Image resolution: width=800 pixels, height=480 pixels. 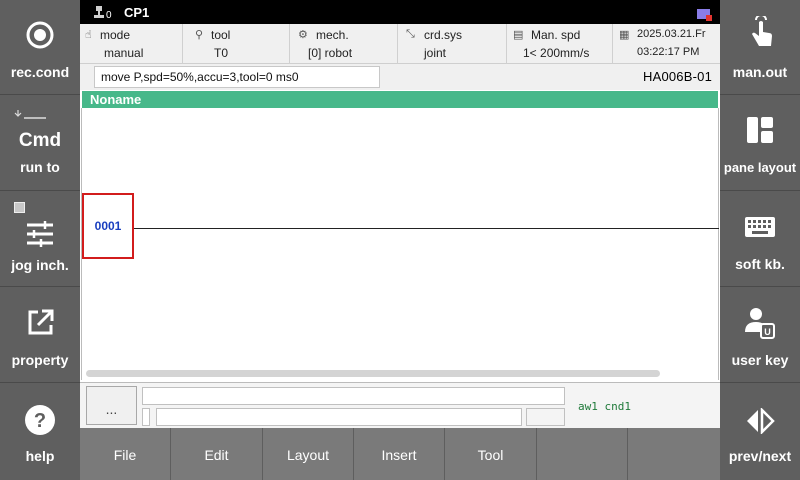 I want to click on mode-value: manual, so click(x=124, y=53).